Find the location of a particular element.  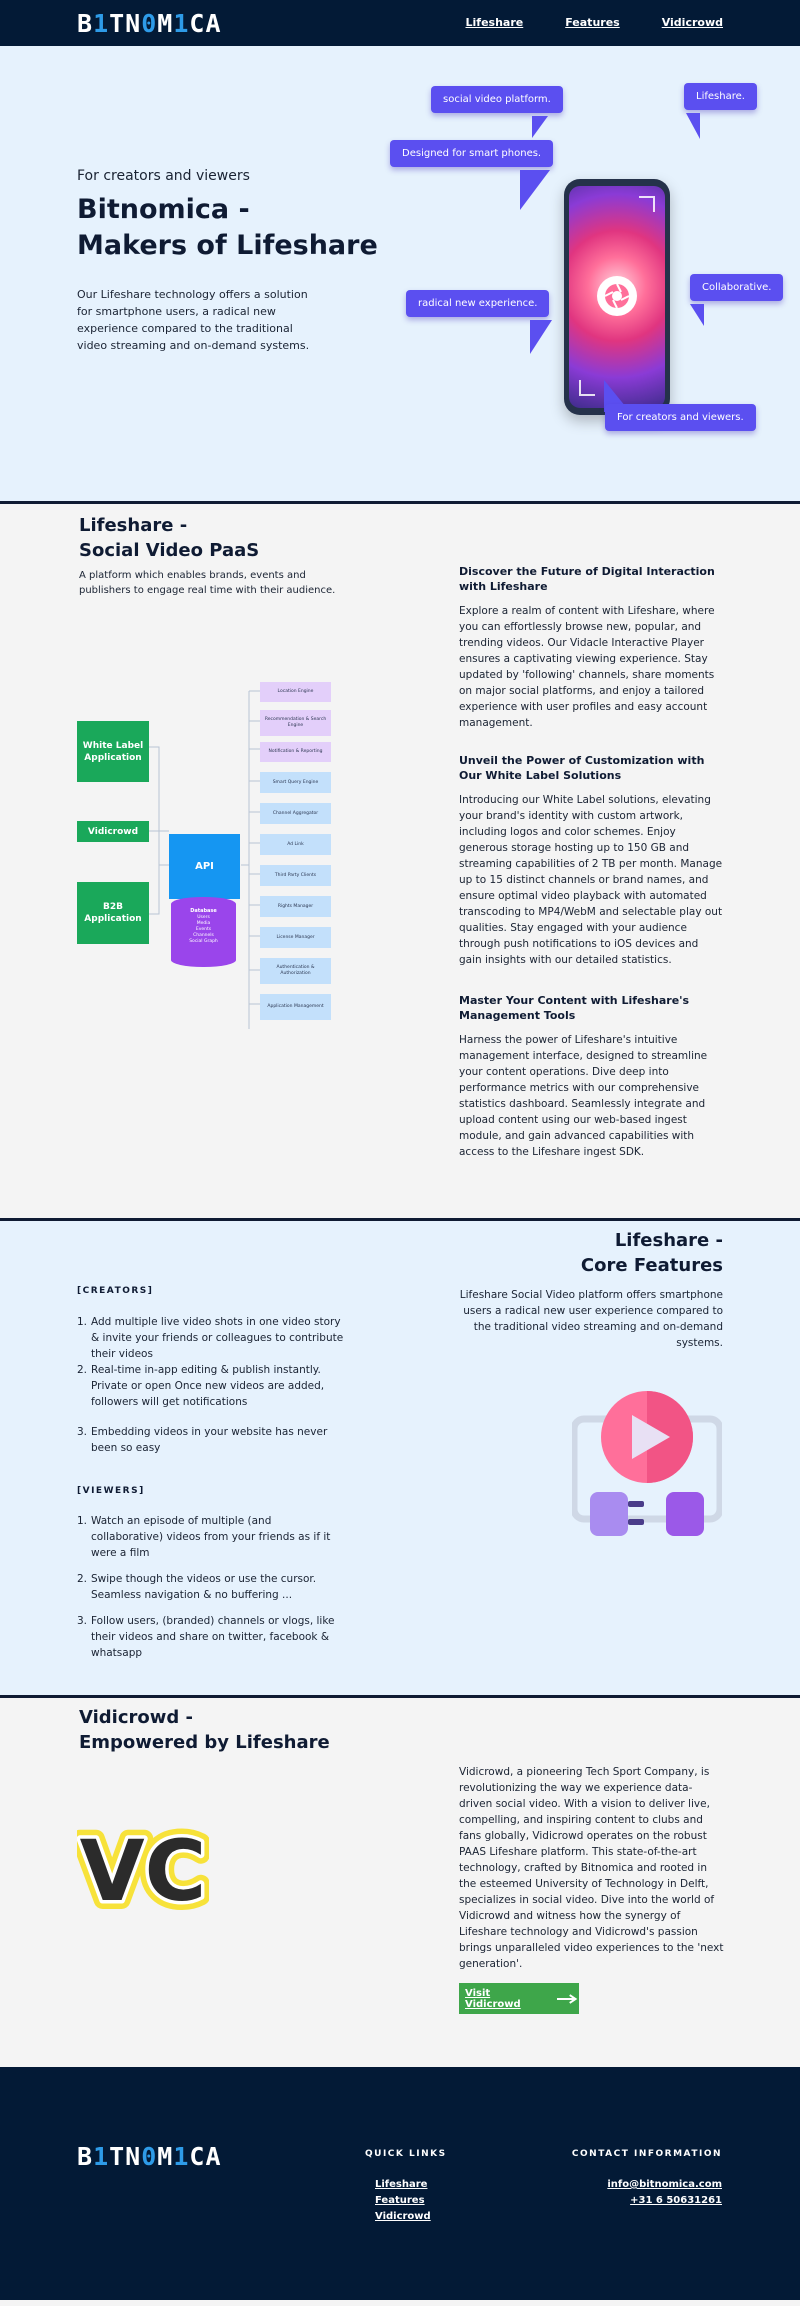

nav-link-features: Features is located at coordinates (592, 22).